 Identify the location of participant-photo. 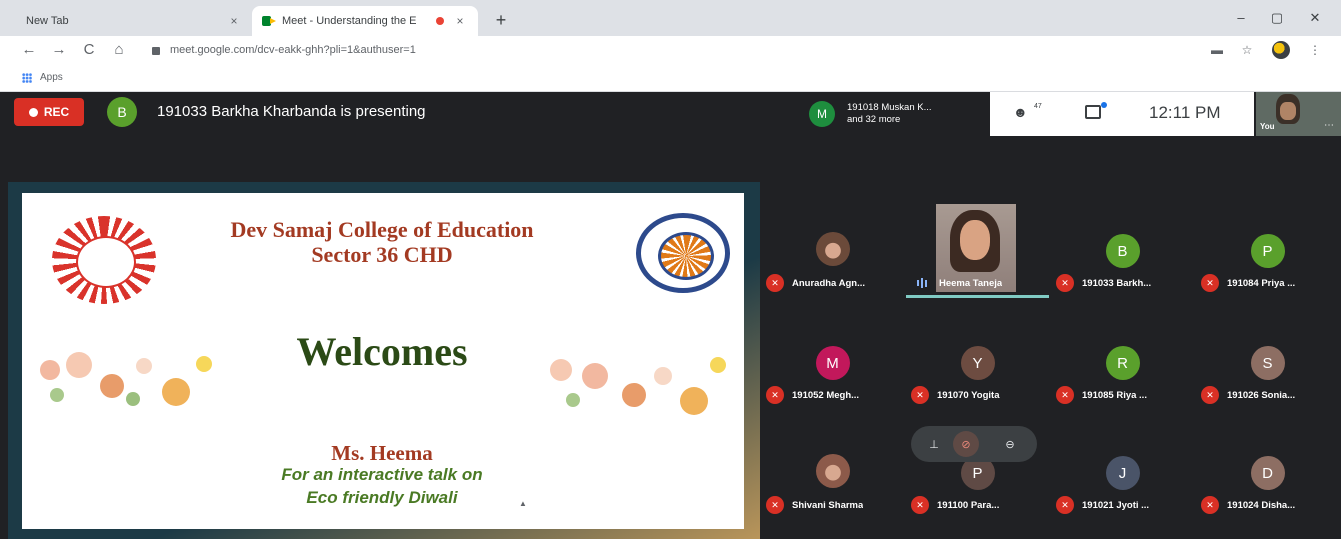
(832, 249).